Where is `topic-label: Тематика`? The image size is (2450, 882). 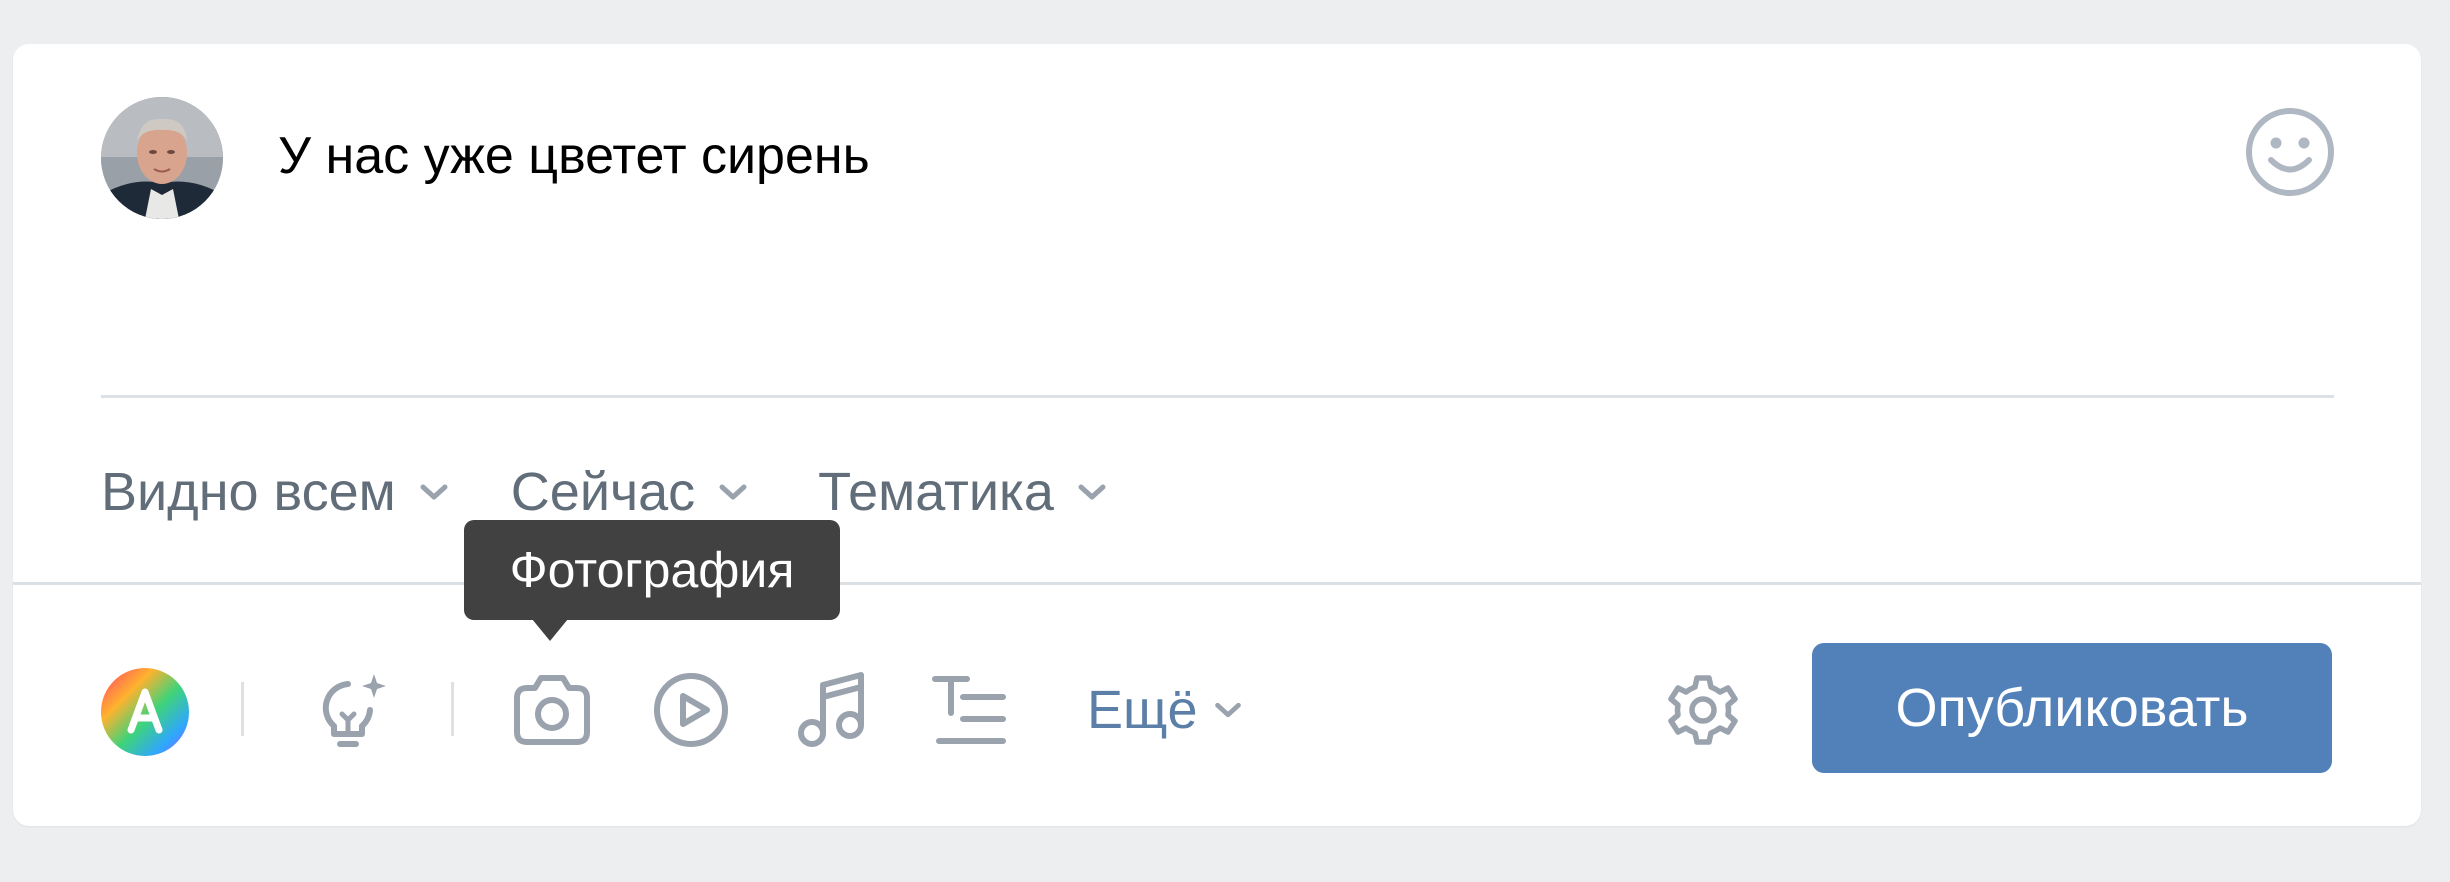
topic-label: Тематика is located at coordinates (936, 492).